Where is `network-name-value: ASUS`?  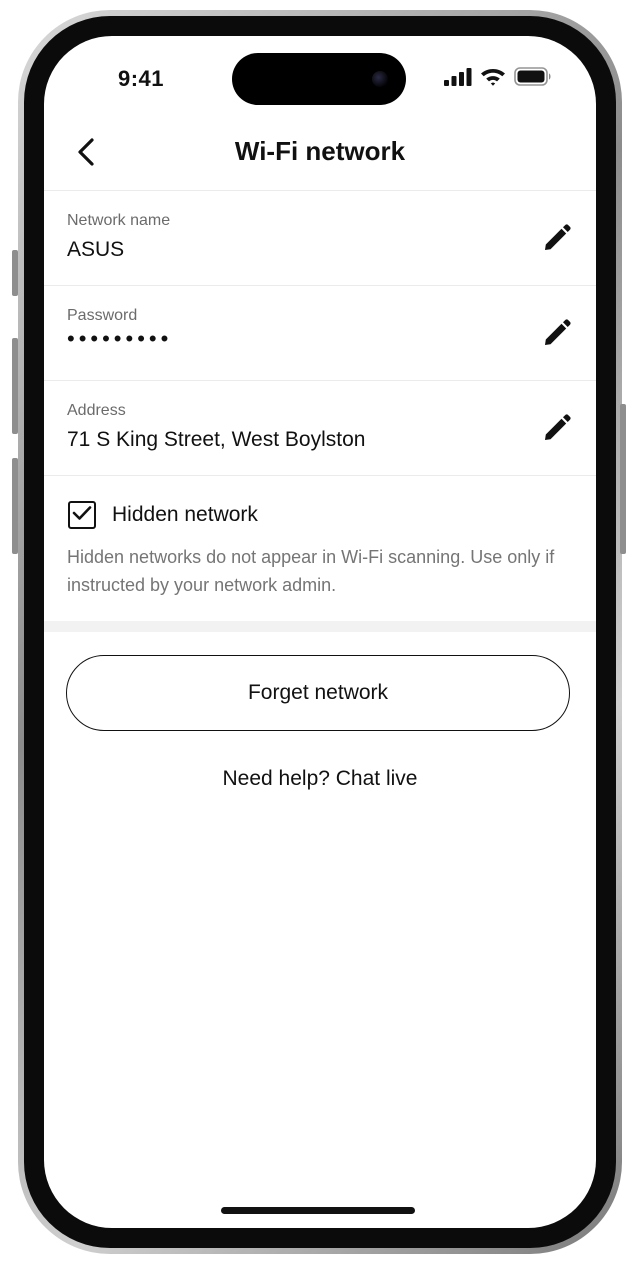
network-name-value: ASUS is located at coordinates (96, 249).